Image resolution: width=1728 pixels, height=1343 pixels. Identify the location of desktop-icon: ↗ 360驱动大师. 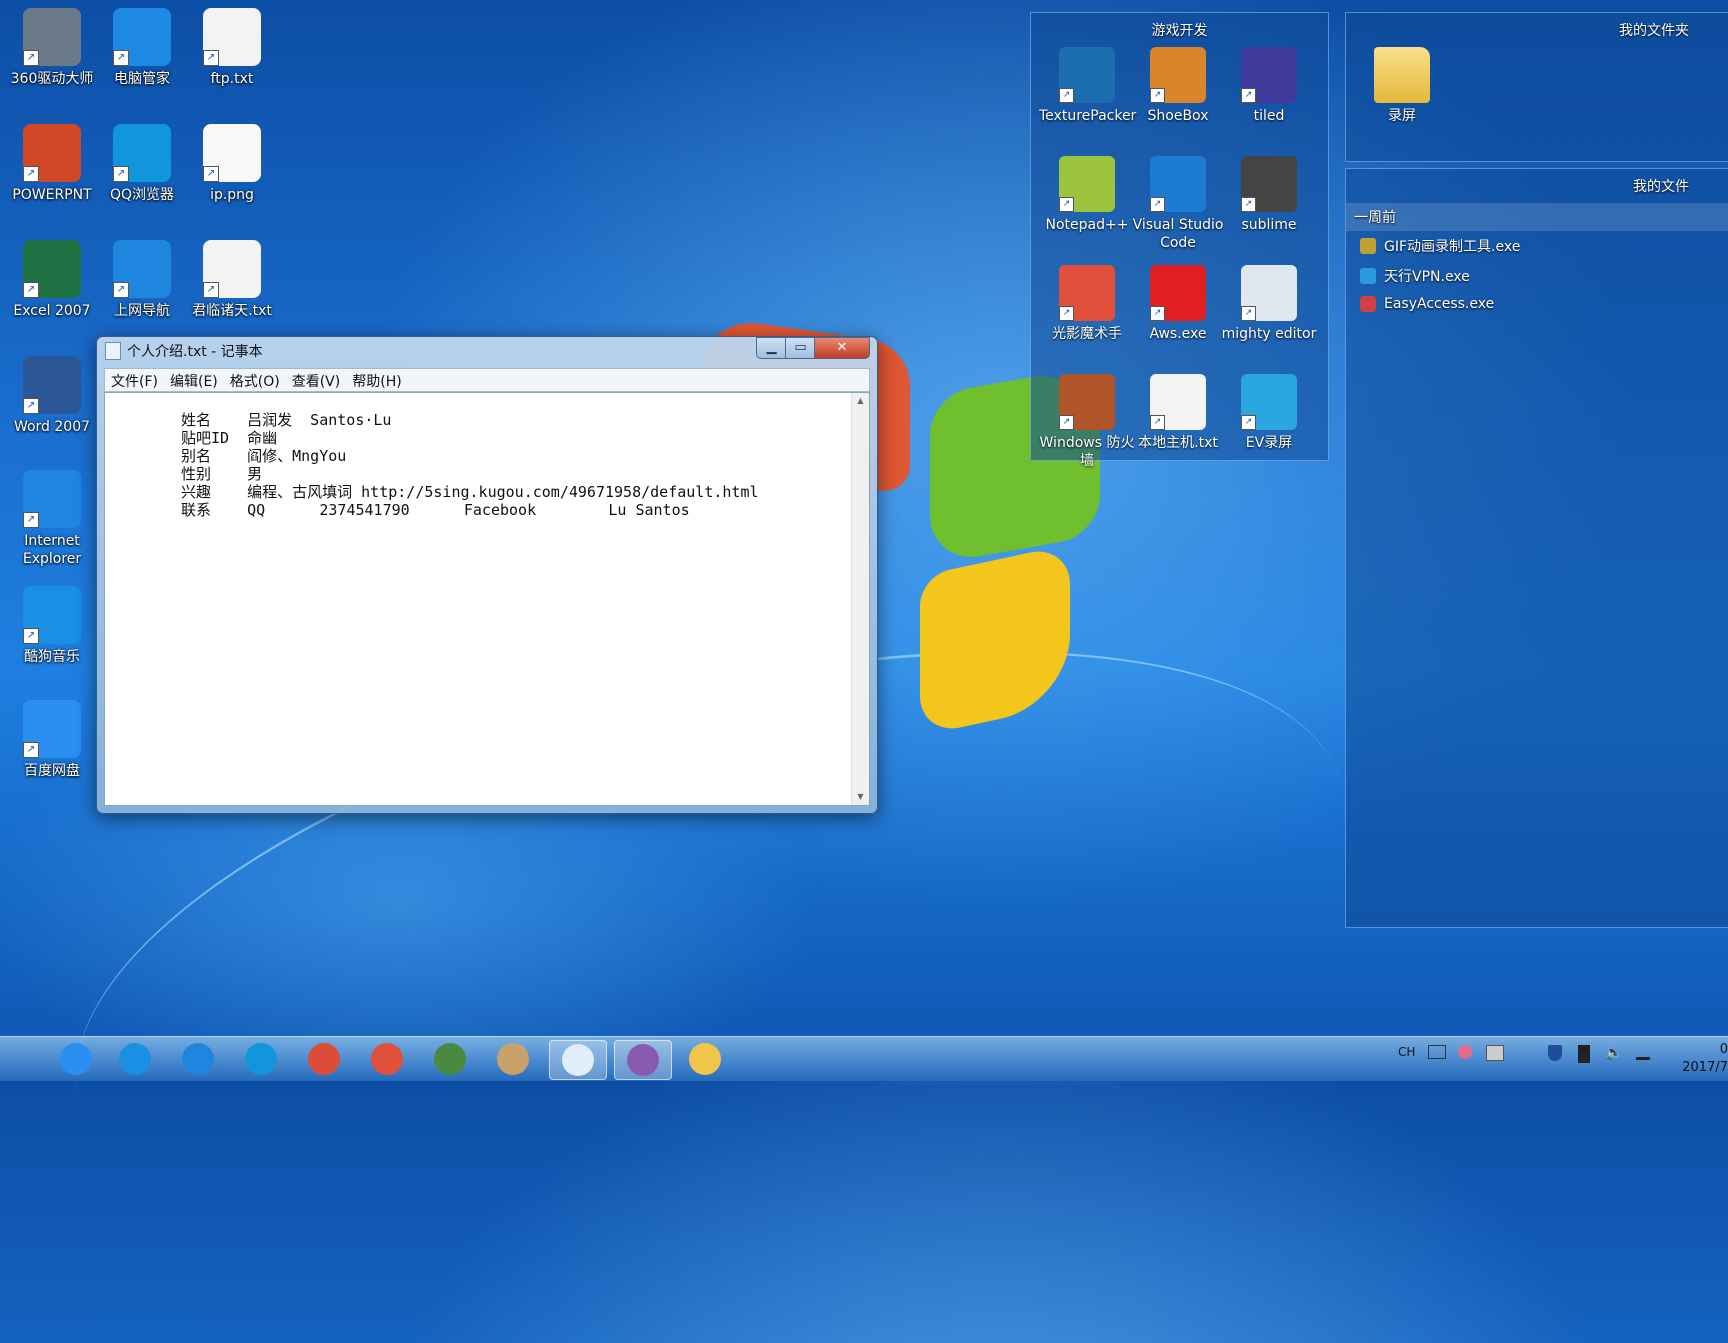
(52, 48).